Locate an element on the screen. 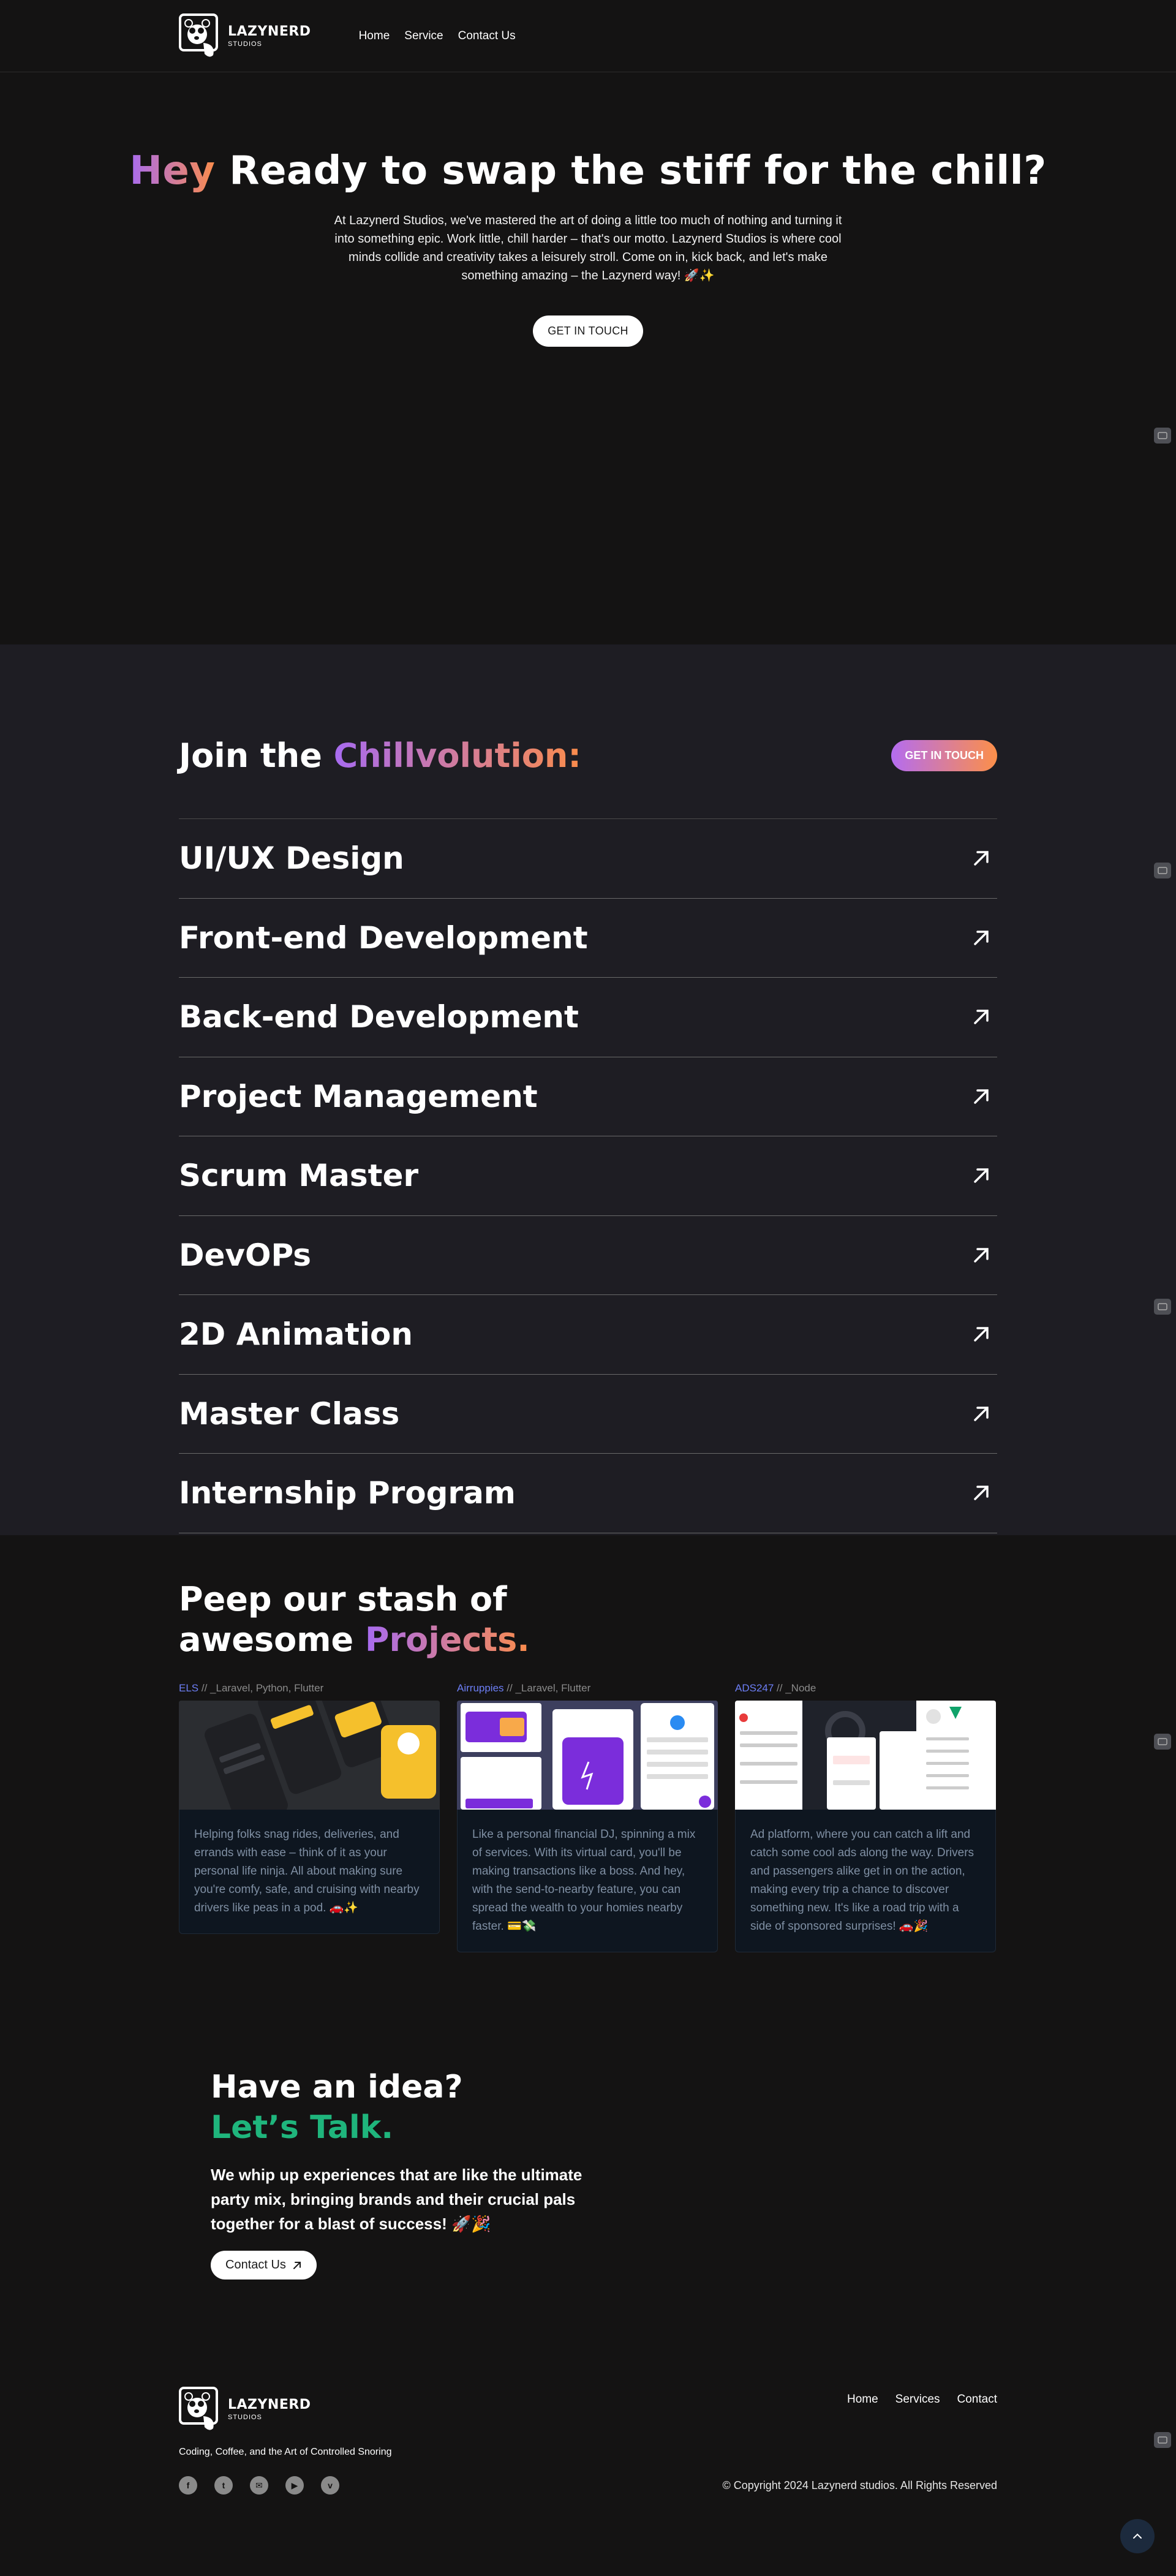 The image size is (1176, 2576). project-name: ELS is located at coordinates (188, 1688).